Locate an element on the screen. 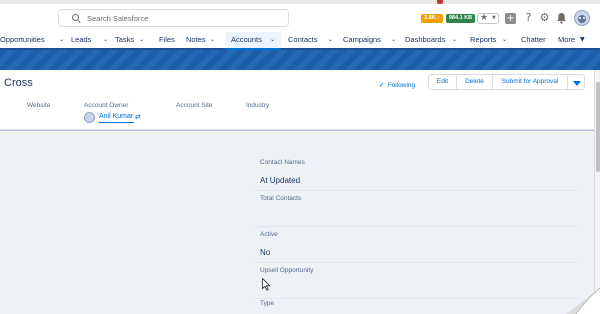 The width and height of the screenshot is (600, 314). nav-label: Tasks is located at coordinates (125, 39).